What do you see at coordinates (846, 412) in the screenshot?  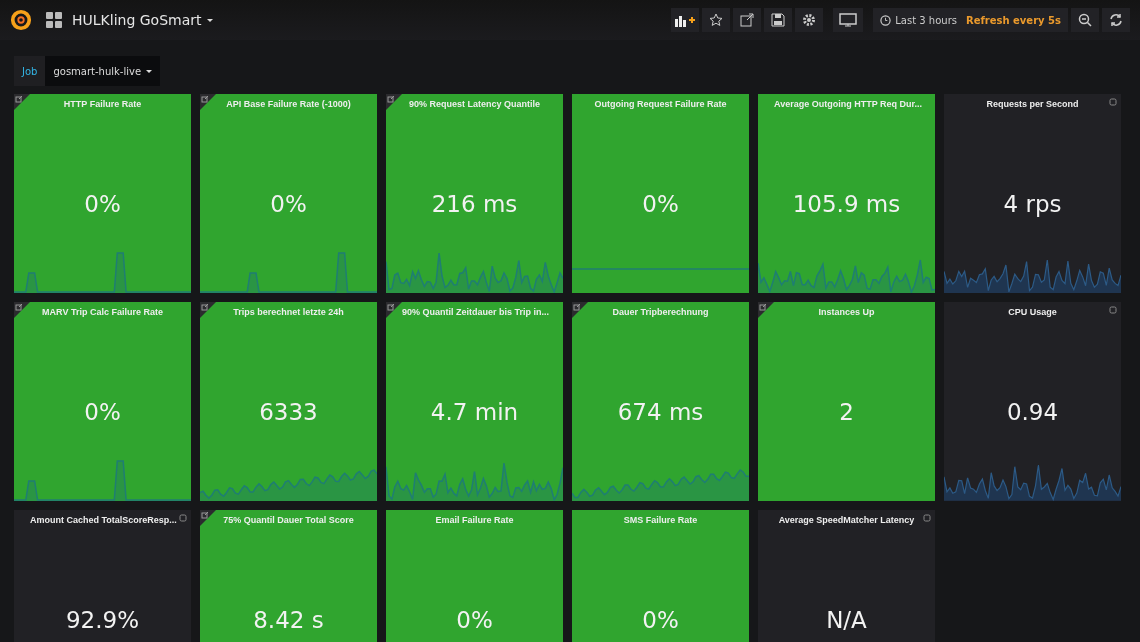 I see `stat-value: 2` at bounding box center [846, 412].